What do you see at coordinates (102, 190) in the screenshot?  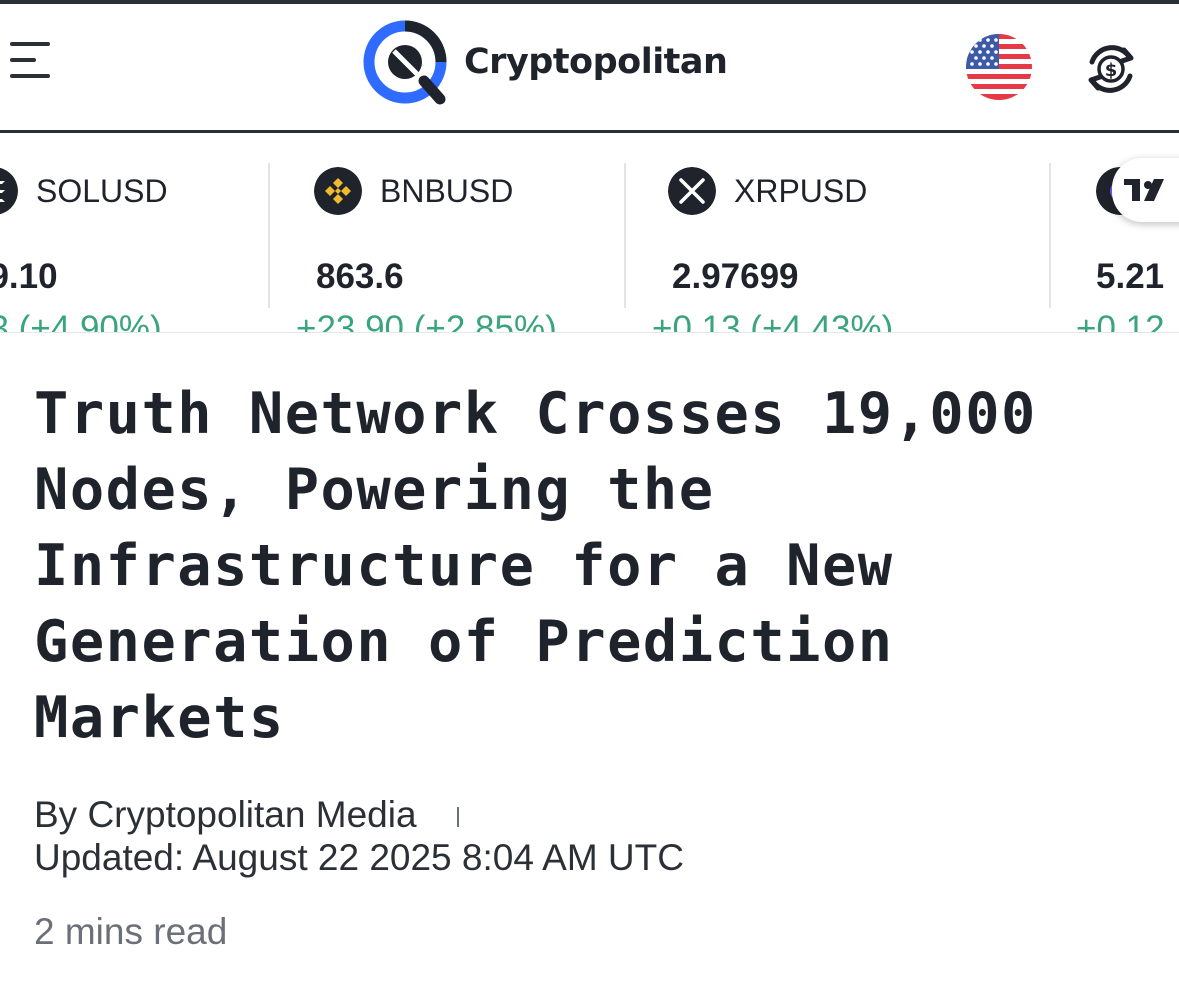 I see `ticker-symbol: SOLUSD` at bounding box center [102, 190].